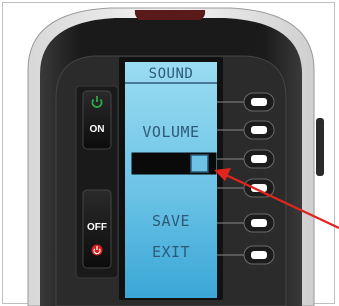  Describe the element at coordinates (171, 221) in the screenshot. I see `menu-item-save: SAVE` at that location.